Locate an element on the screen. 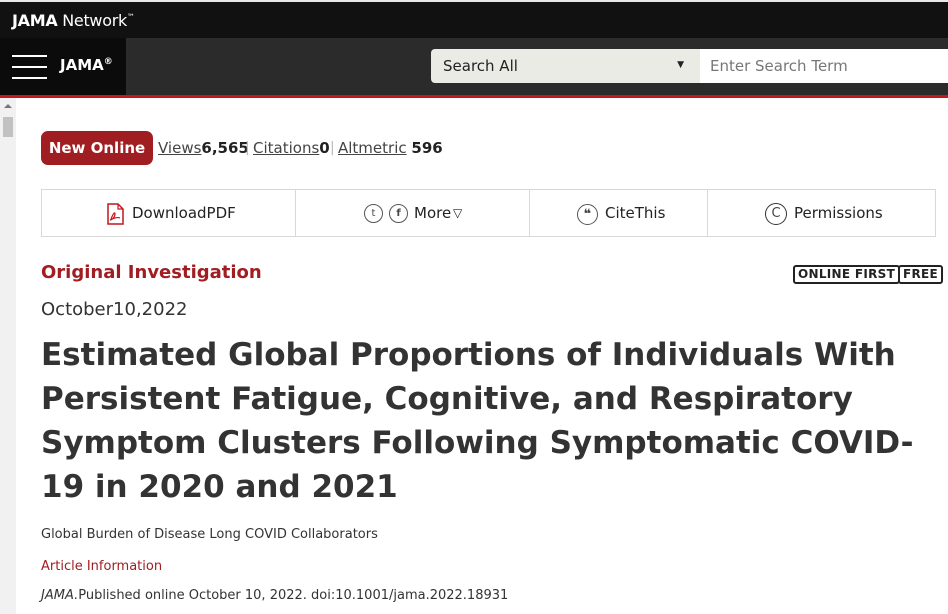 The width and height of the screenshot is (948, 614). caret-down-icon: ▼ is located at coordinates (680, 65).